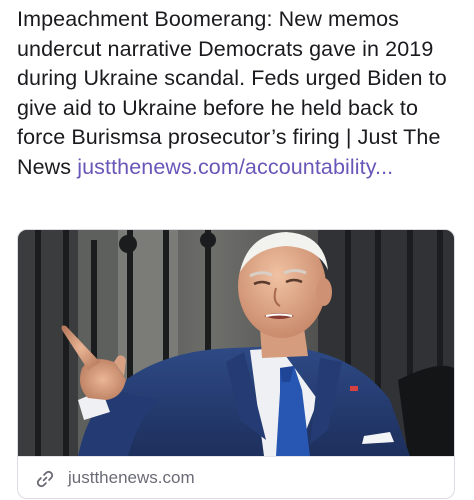 The image size is (474, 500). I want to click on link-chain-icon, so click(45, 479).